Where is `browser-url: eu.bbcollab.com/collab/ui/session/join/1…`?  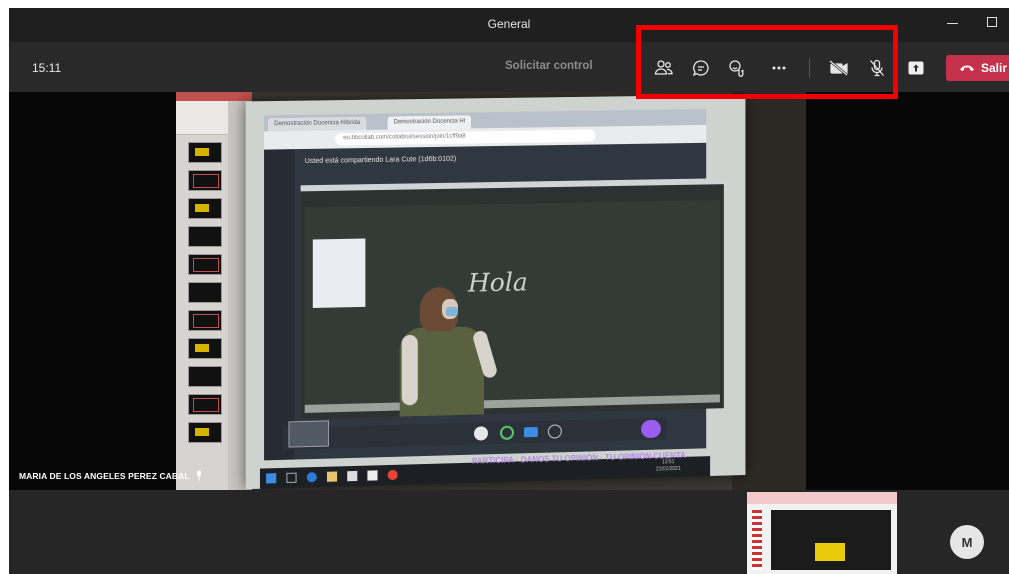 browser-url: eu.bbcollab.com/collab/ui/session/join/1… is located at coordinates (465, 137).